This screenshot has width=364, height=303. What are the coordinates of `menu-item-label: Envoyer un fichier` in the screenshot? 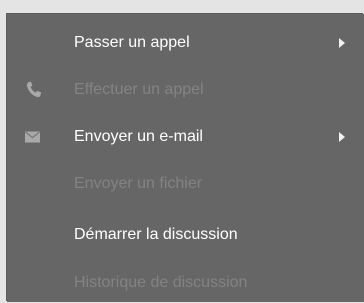 It's located at (138, 183).